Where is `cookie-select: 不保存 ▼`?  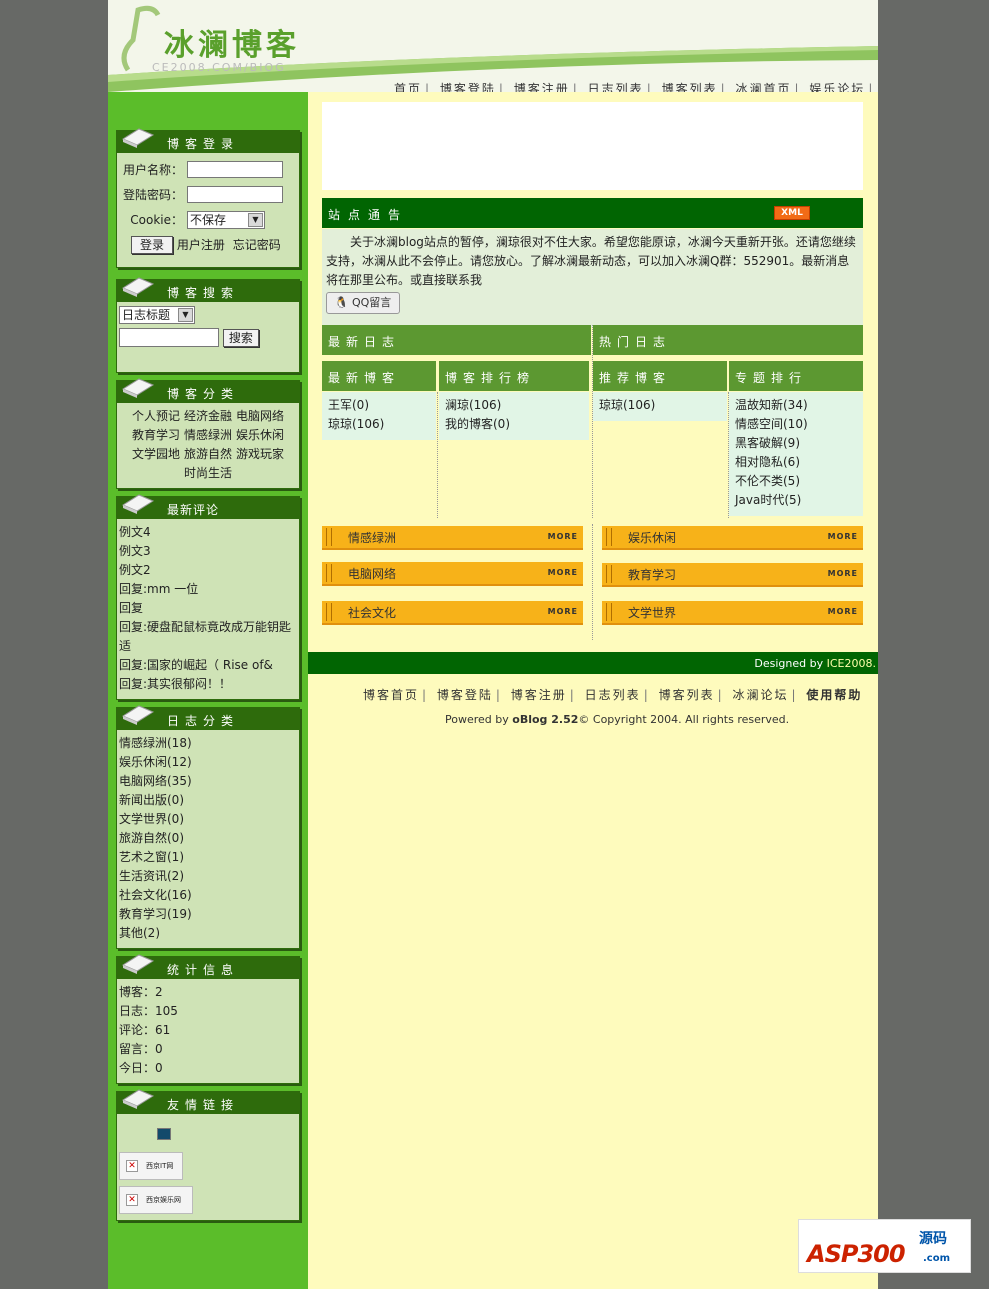 cookie-select: 不保存 ▼ is located at coordinates (226, 219).